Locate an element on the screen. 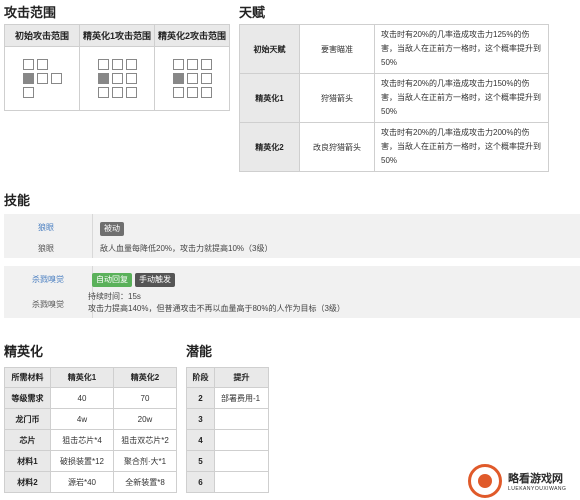  potential-stage: 6 is located at coordinates (200, 482).